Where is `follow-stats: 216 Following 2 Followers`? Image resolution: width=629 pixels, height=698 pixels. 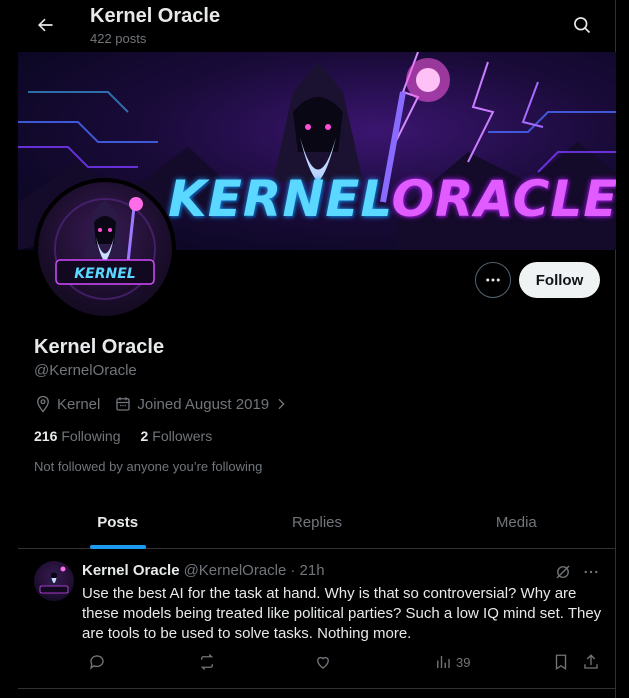 follow-stats: 216 Following 2 Followers is located at coordinates (133, 436).